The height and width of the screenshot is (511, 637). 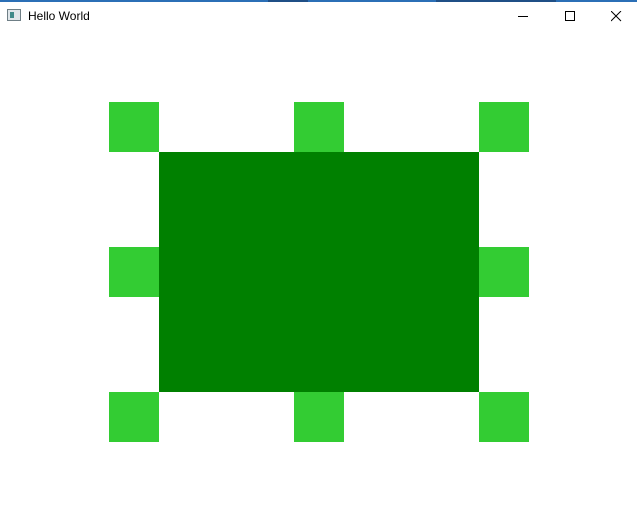 I want to click on minimize-icon, so click(x=523, y=16).